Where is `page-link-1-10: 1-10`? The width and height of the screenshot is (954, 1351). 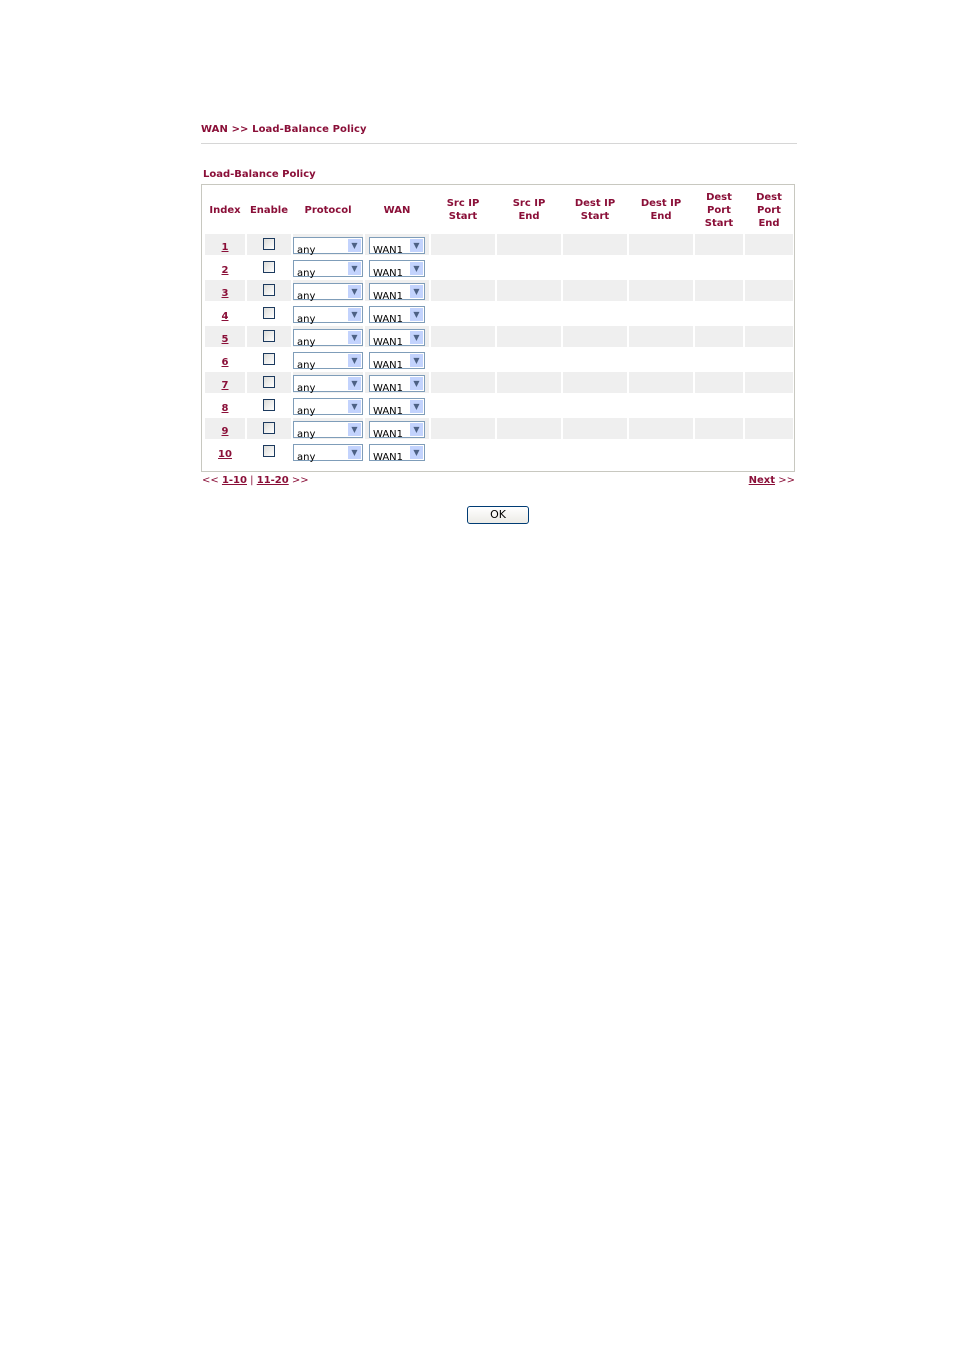 page-link-1-10: 1-10 is located at coordinates (234, 480).